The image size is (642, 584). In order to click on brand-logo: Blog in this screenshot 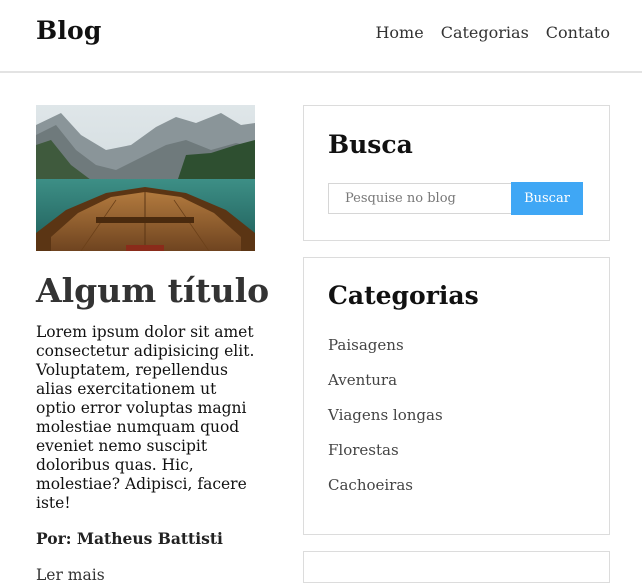, I will do `click(69, 30)`.